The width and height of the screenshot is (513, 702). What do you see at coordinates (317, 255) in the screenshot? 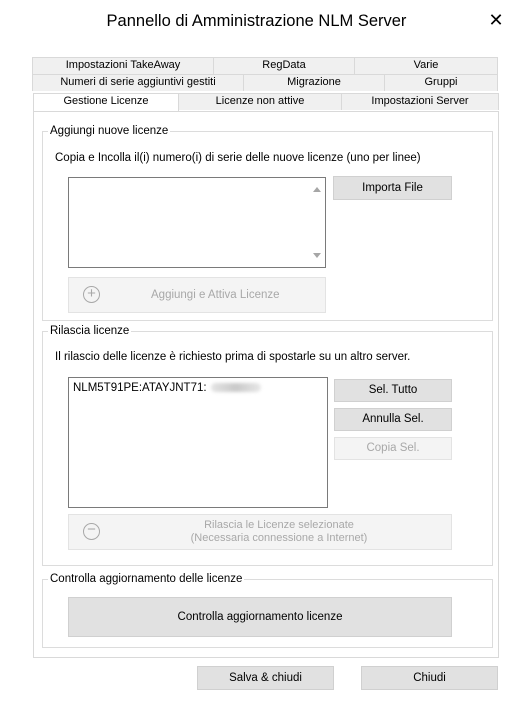
I see `scroll-down-icon` at bounding box center [317, 255].